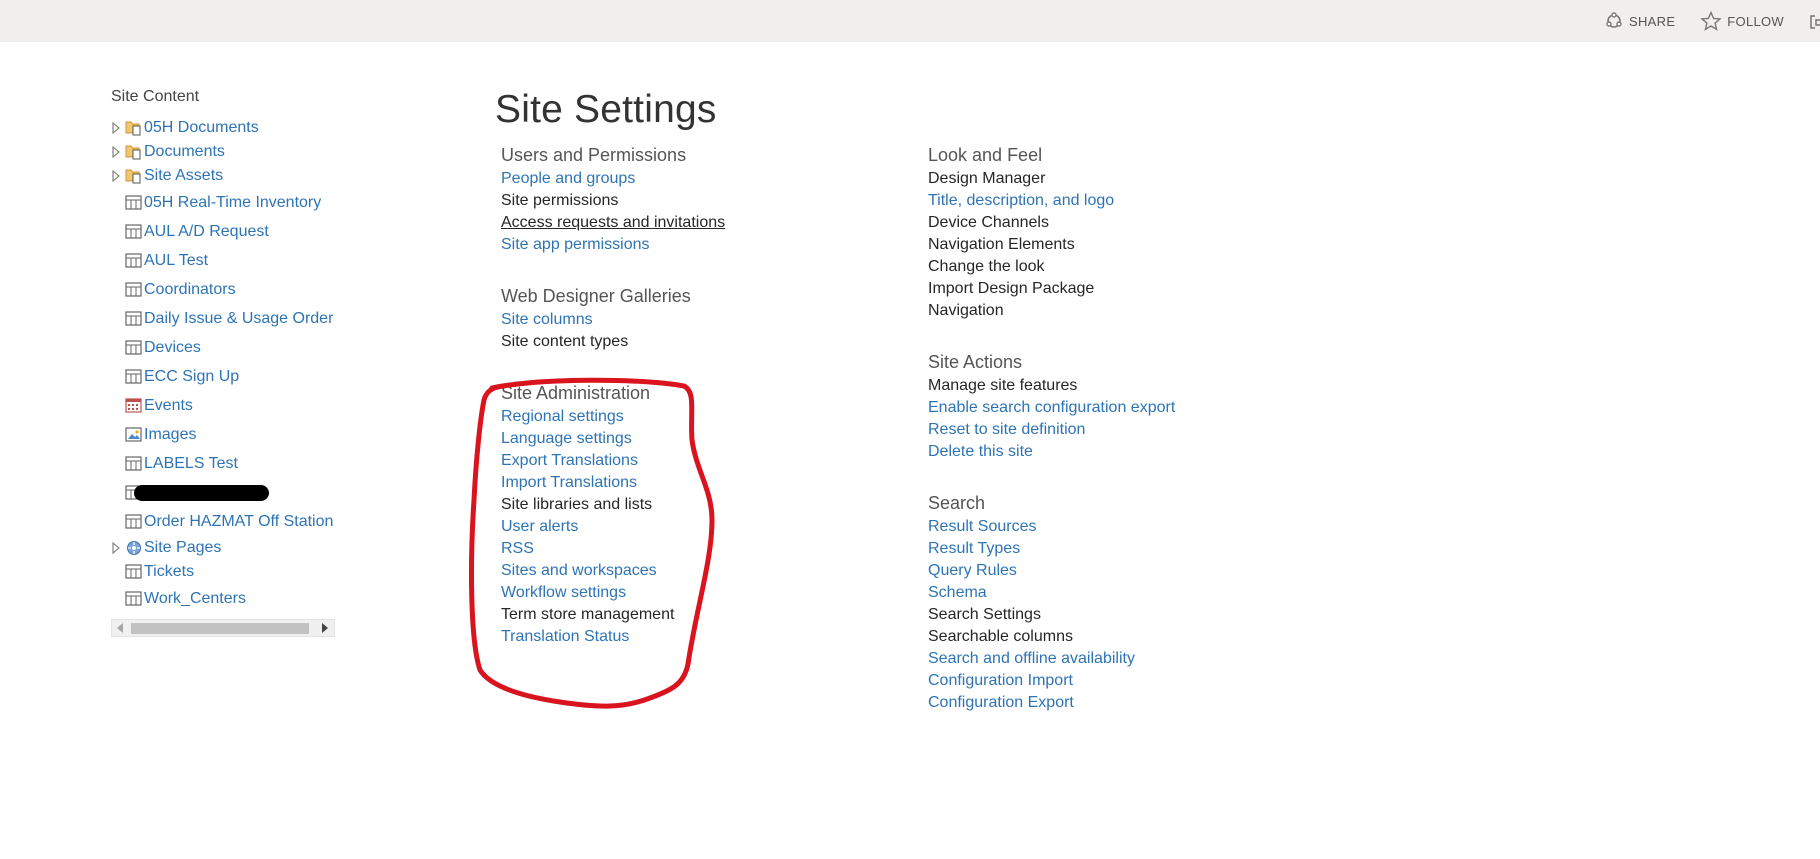  I want to click on tree-item, so click(223, 492).